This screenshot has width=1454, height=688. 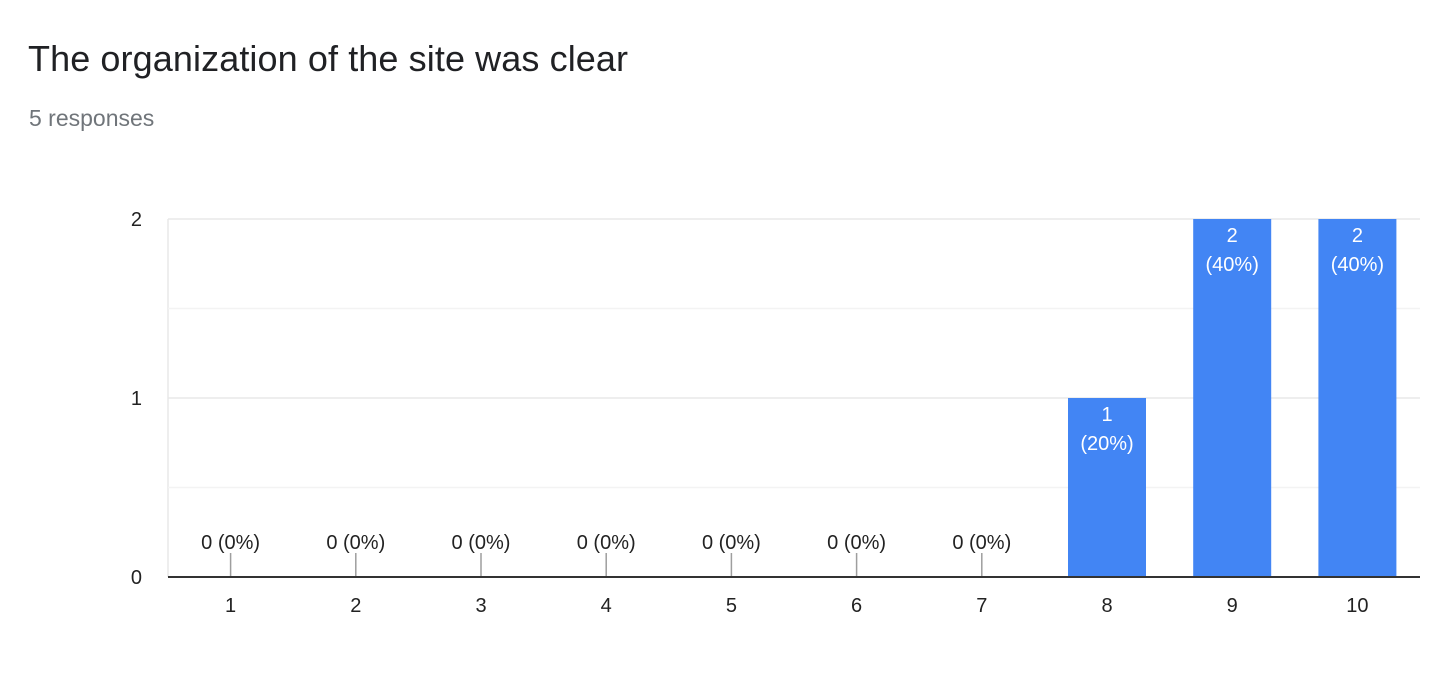 What do you see at coordinates (981, 606) in the screenshot?
I see `x-tick-label: 7` at bounding box center [981, 606].